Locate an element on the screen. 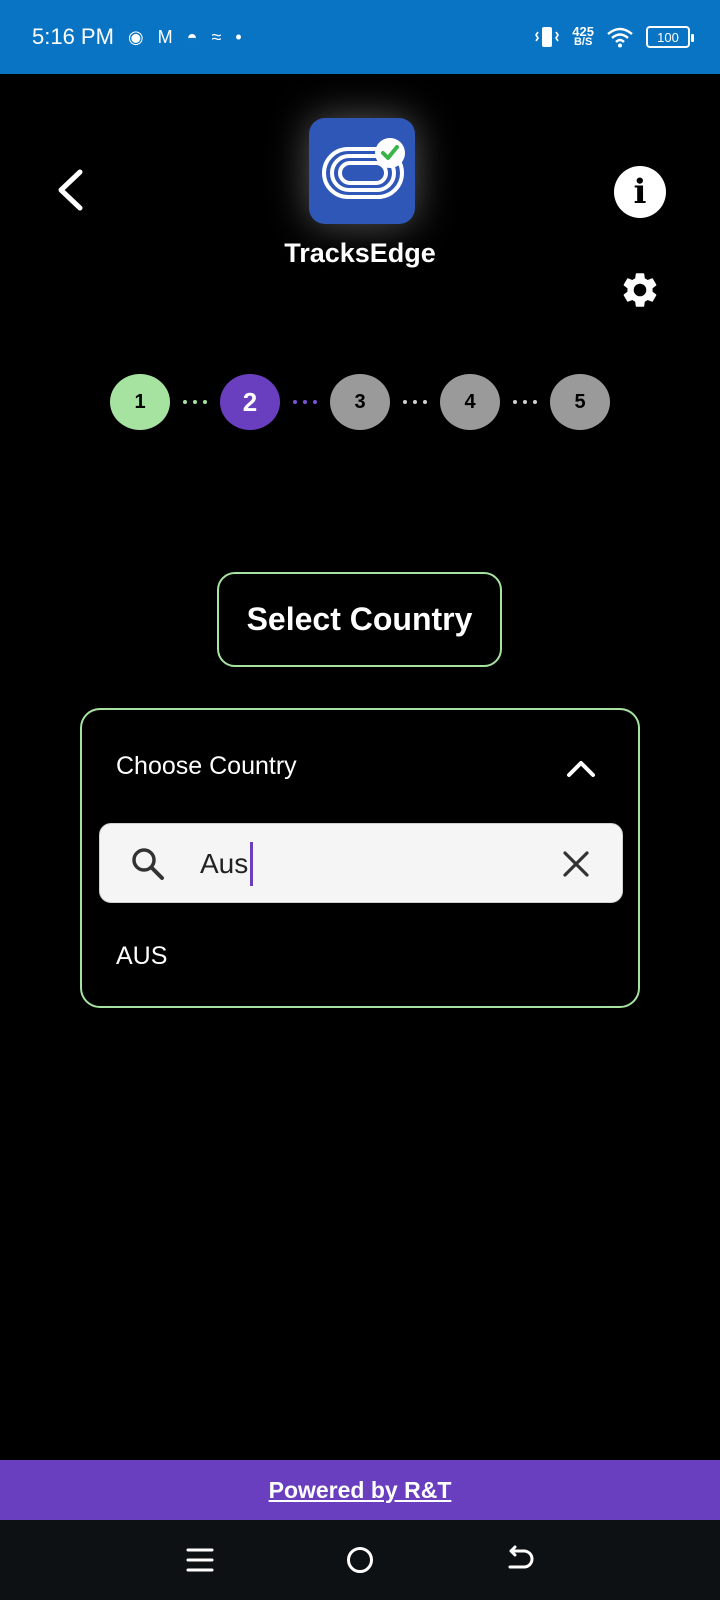 Image resolution: width=720 pixels, height=1600 pixels. chevron-up-icon is located at coordinates (581, 768).